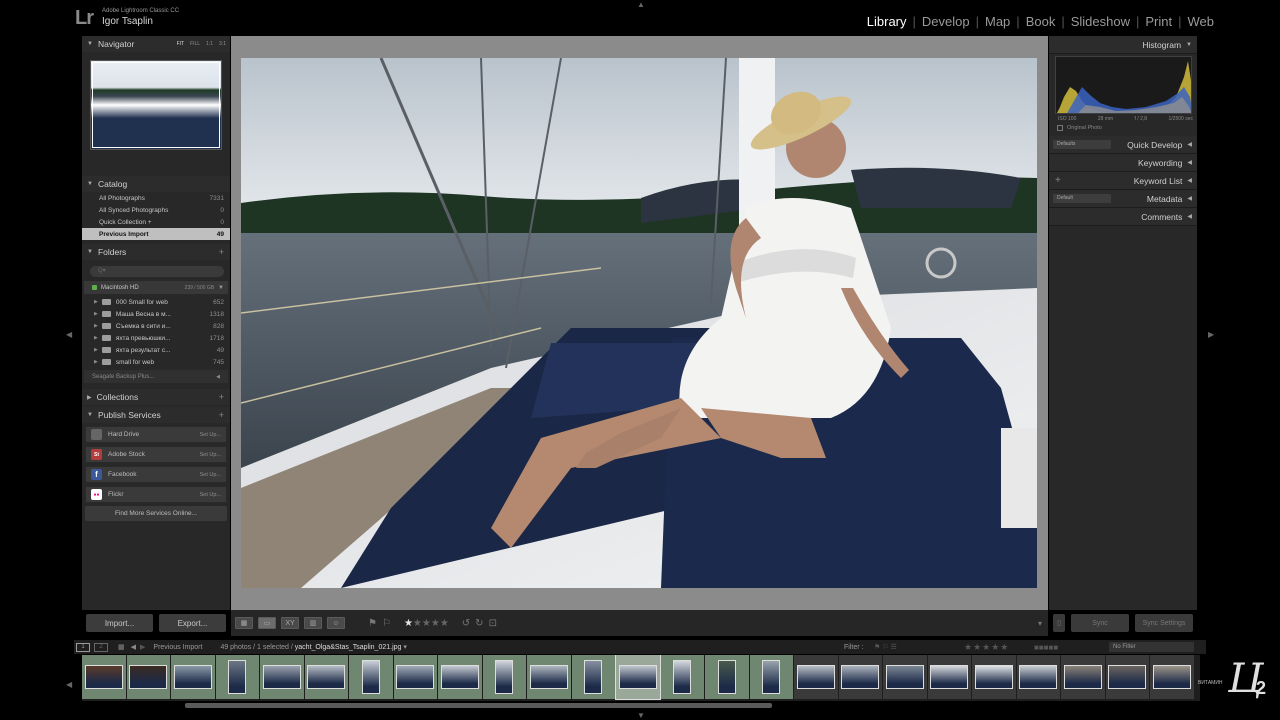  What do you see at coordinates (121, 647) in the screenshot?
I see `grid-icon: ▦` at bounding box center [121, 647].